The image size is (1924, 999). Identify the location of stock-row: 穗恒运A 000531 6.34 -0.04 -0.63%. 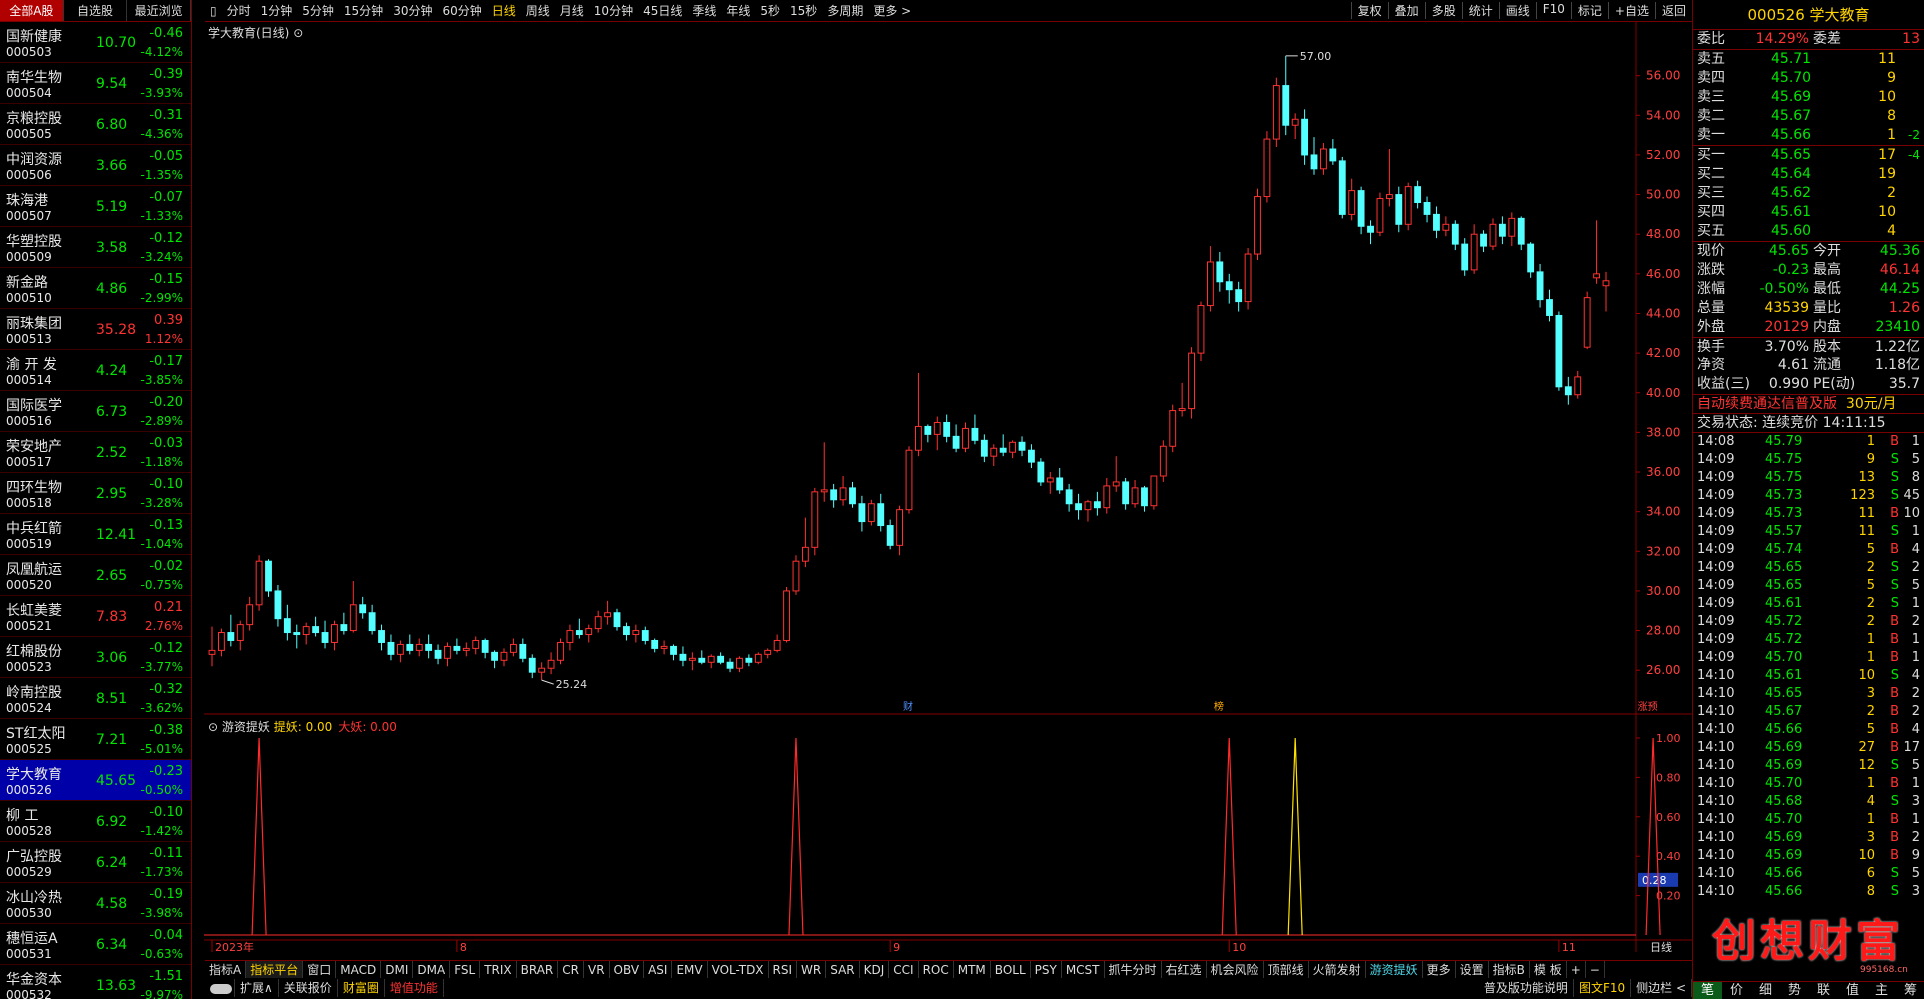
(95, 944).